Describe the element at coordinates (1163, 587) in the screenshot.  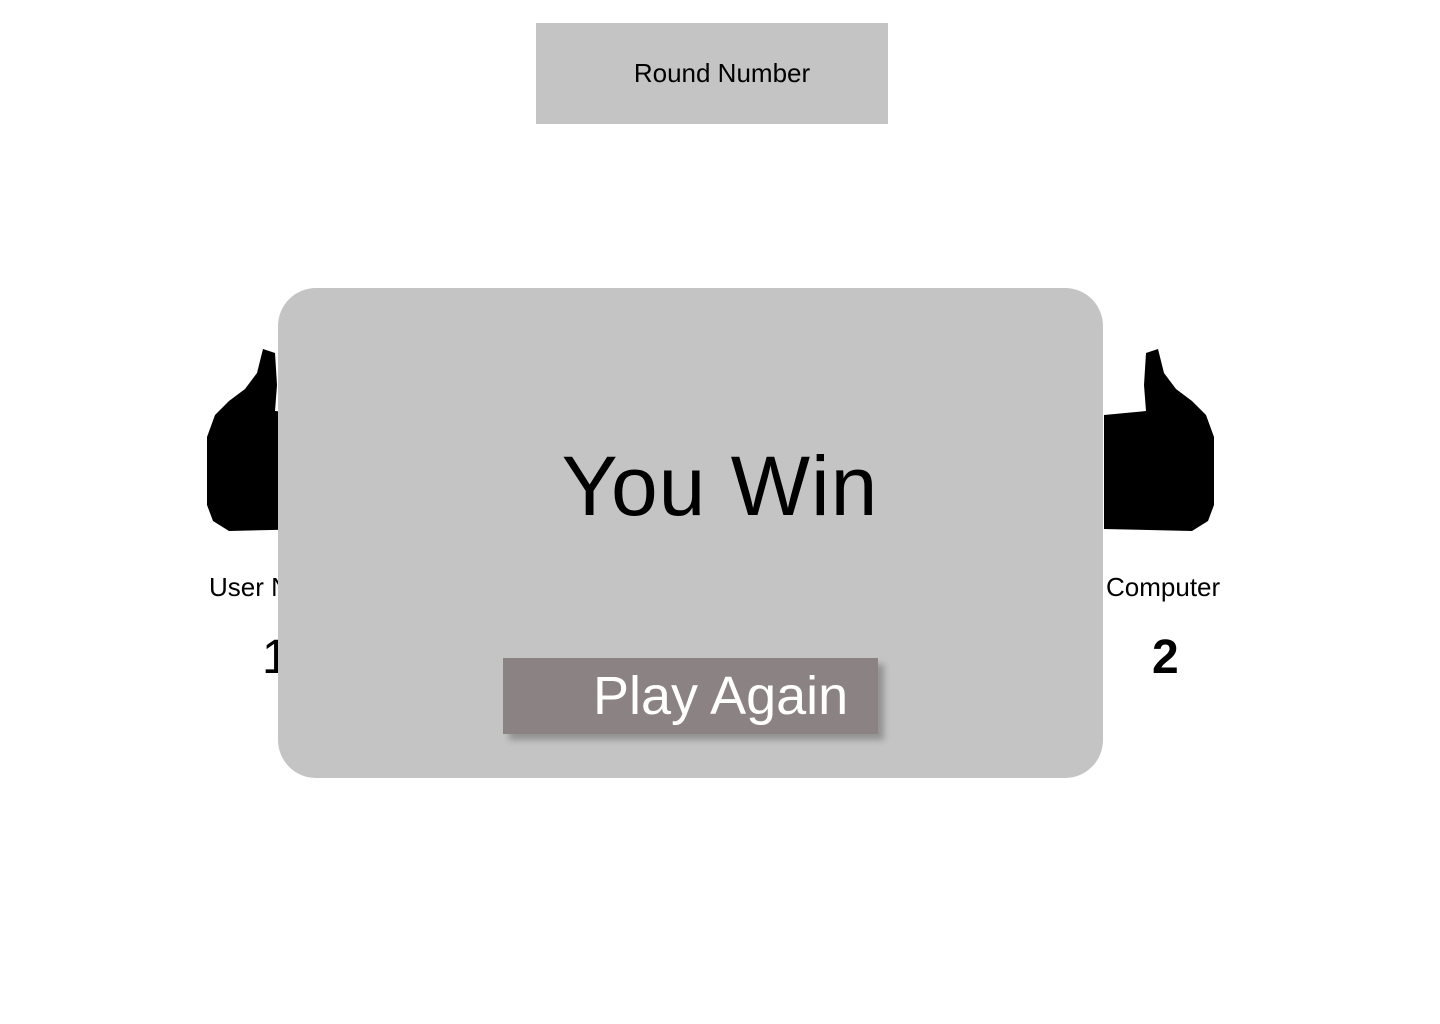
I see `computer-name-label: Computer` at that location.